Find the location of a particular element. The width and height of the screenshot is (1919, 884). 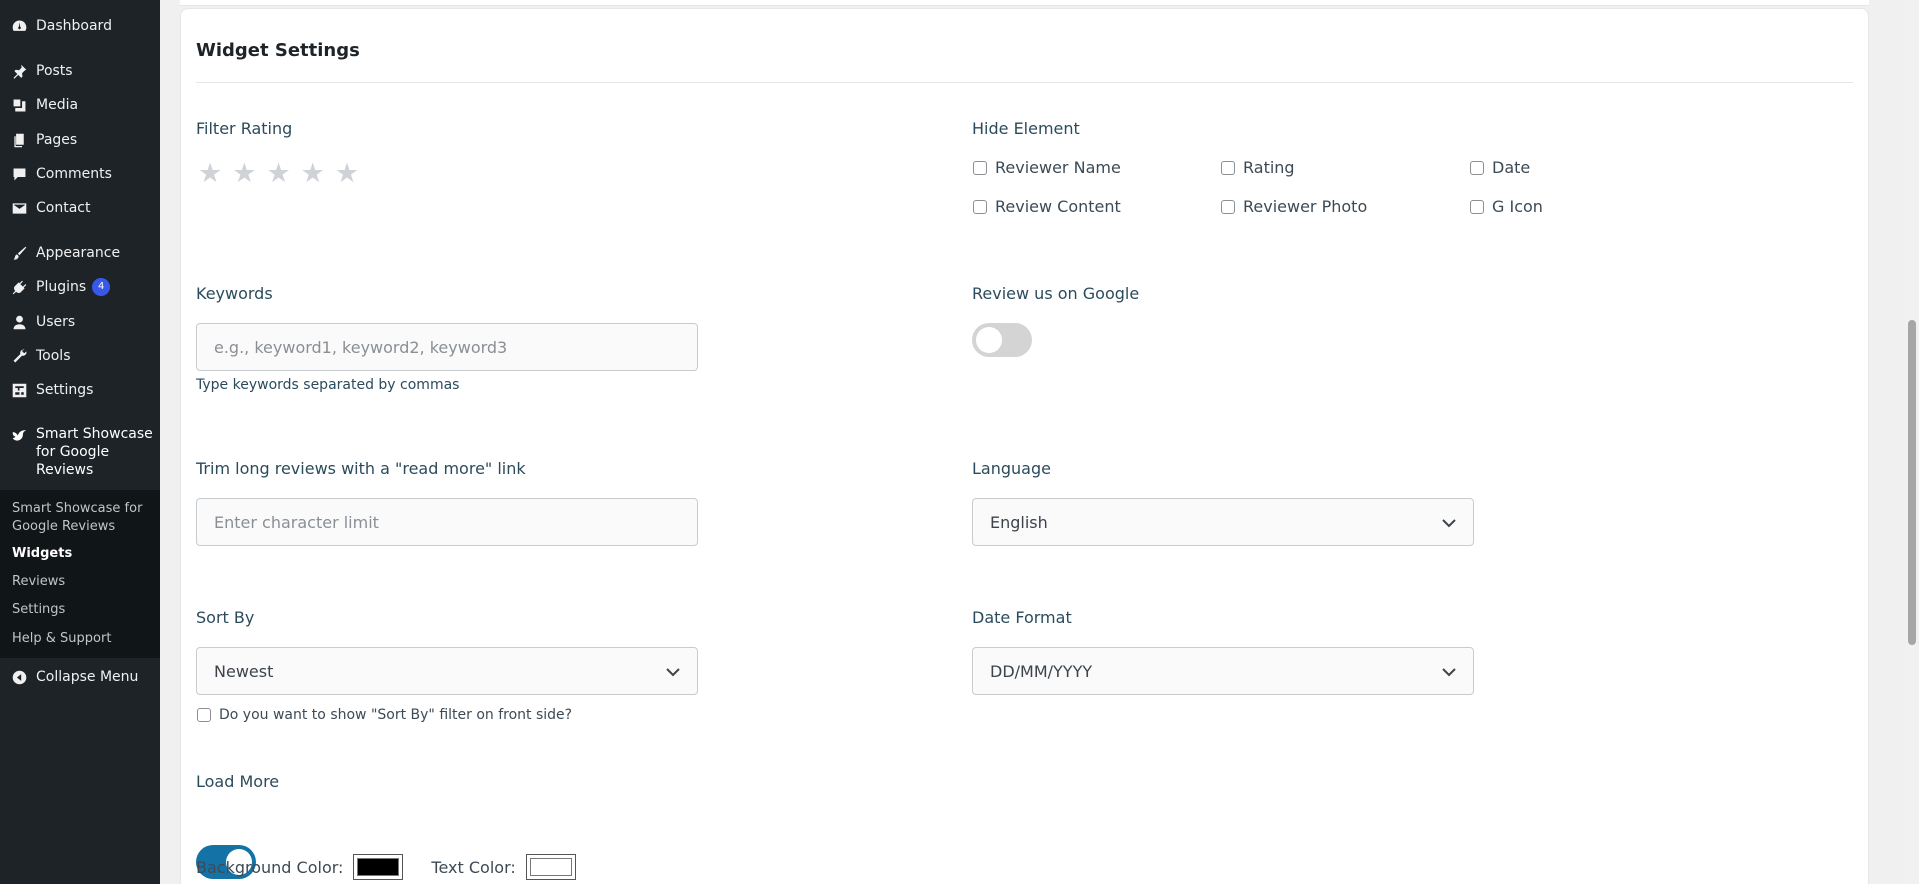

sort-by-value: Newest is located at coordinates (244, 671).